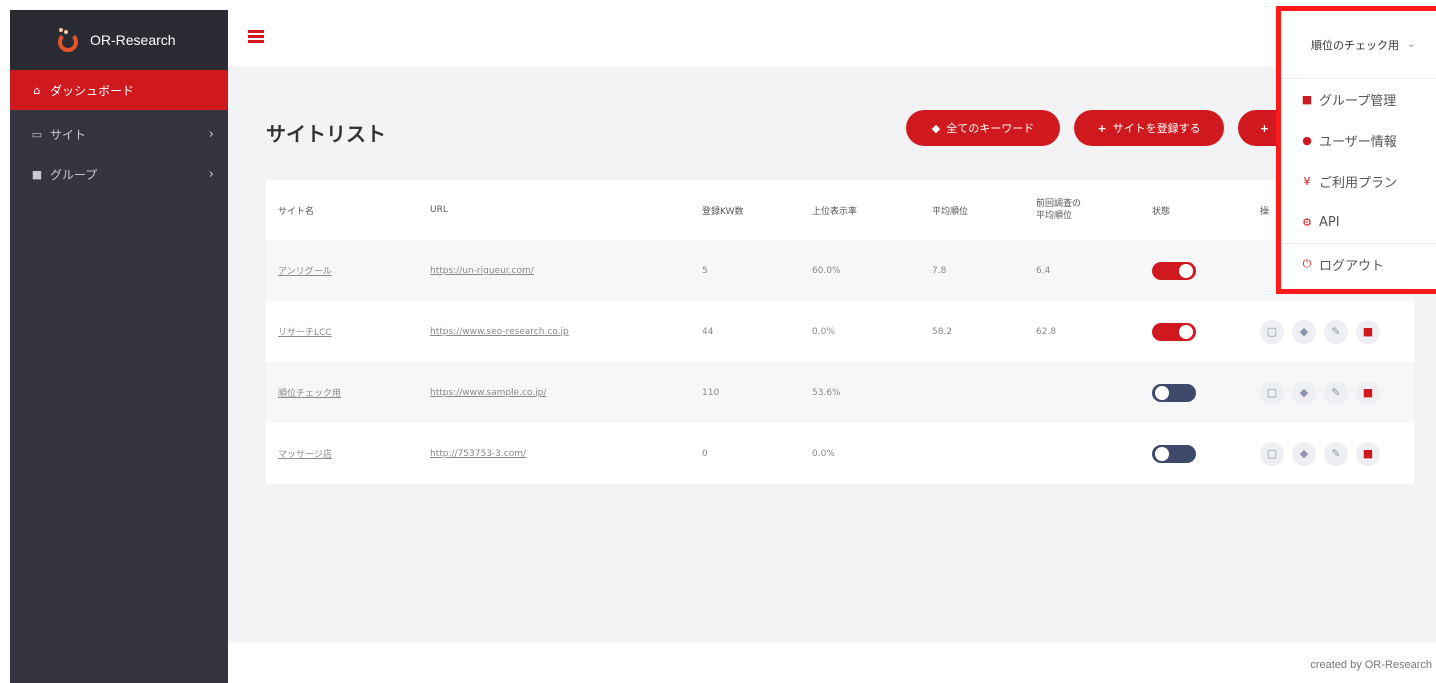  Describe the element at coordinates (1329, 222) in the screenshot. I see `menu-item-label: API` at that location.